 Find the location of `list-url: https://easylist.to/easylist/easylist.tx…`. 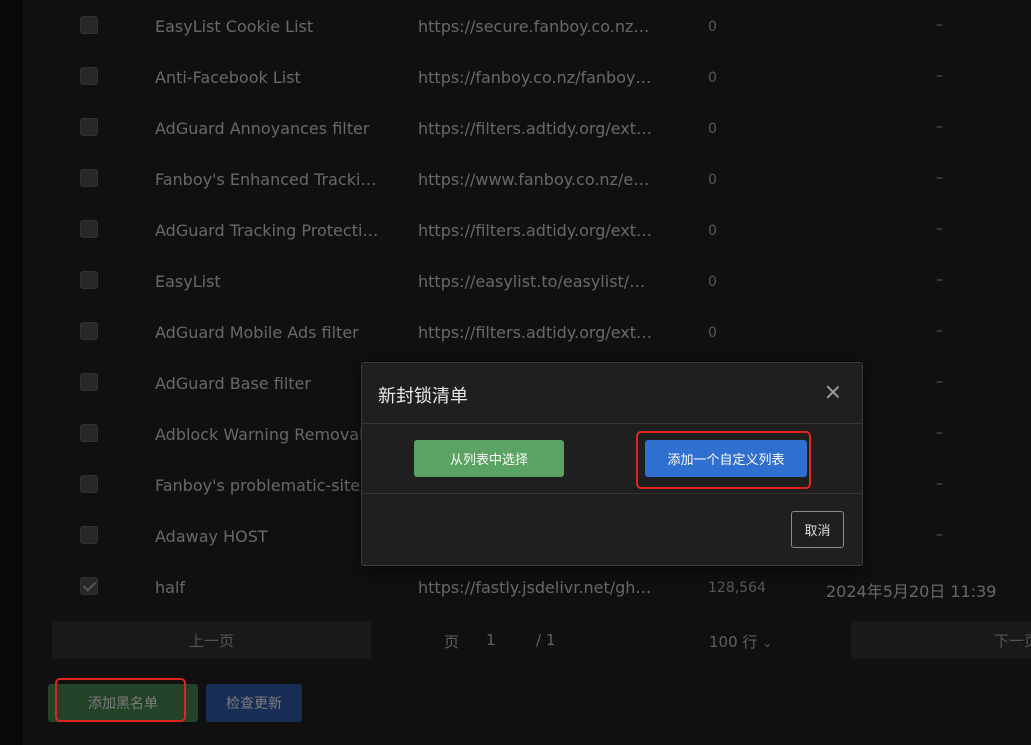

list-url: https://easylist.to/easylist/easylist.tx… is located at coordinates (535, 281).